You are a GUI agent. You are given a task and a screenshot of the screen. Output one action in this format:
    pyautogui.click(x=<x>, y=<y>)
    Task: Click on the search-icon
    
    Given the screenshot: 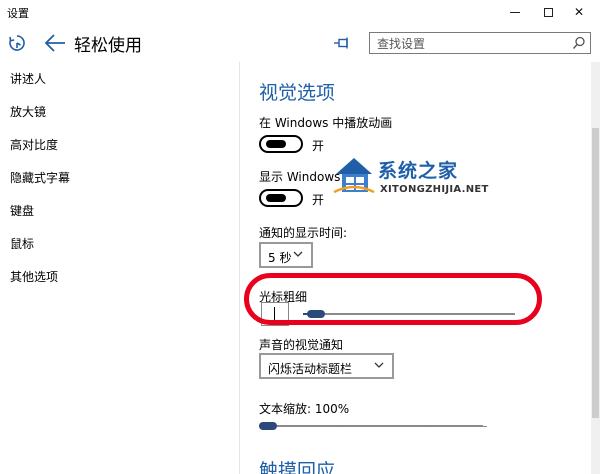 What is the action you would take?
    pyautogui.click(x=579, y=43)
    